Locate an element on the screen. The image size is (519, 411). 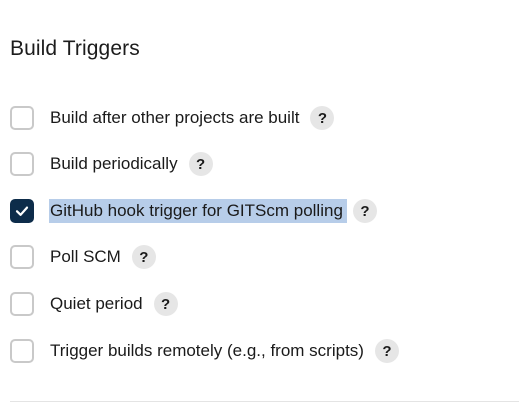
trigger-quiet-period: Quiet period ? is located at coordinates (94, 304).